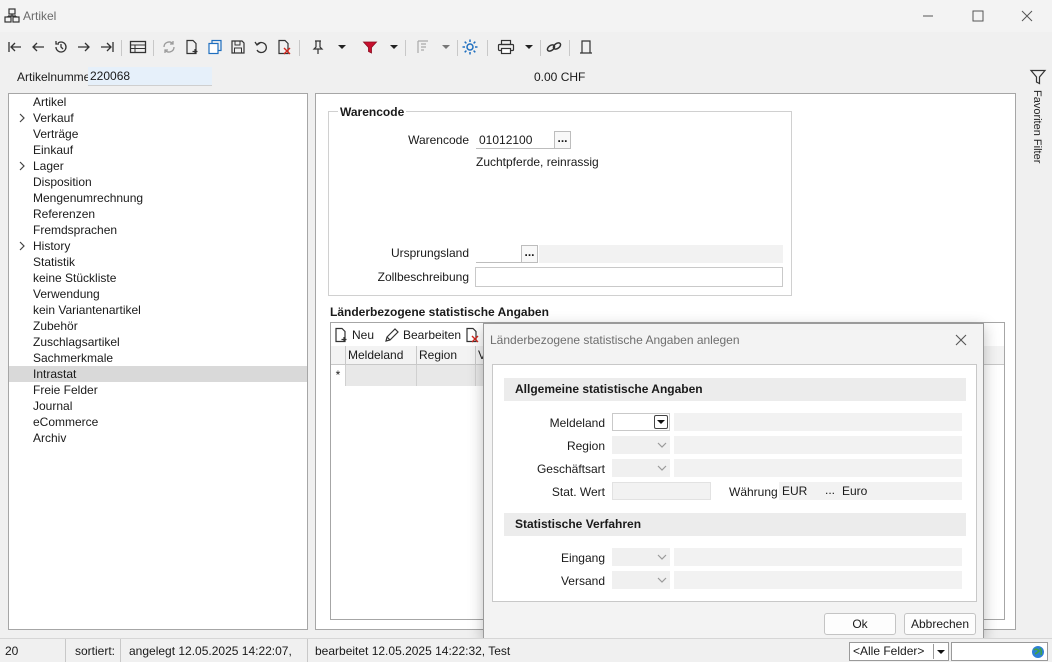  I want to click on save-icon, so click(238, 47).